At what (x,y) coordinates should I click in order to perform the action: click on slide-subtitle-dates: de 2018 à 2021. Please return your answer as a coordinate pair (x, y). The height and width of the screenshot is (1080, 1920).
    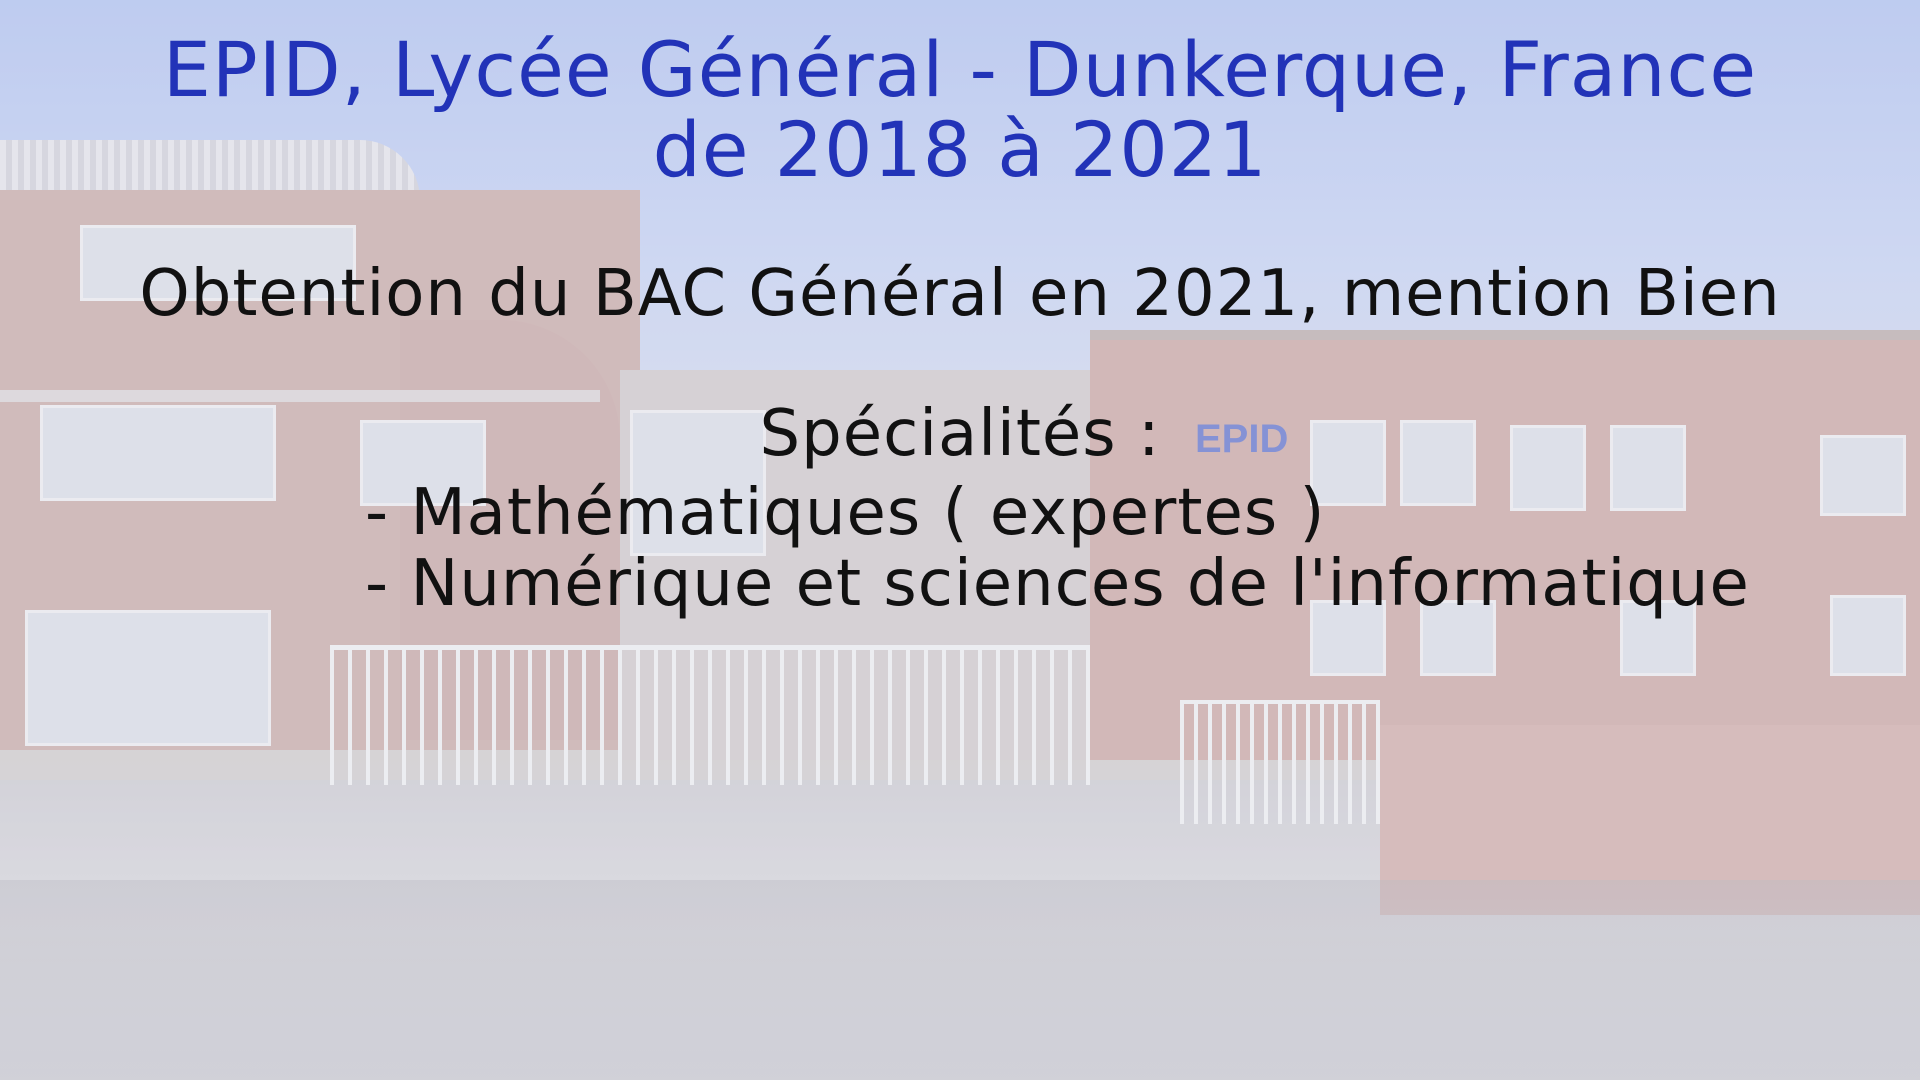
    Looking at the image, I should click on (960, 149).